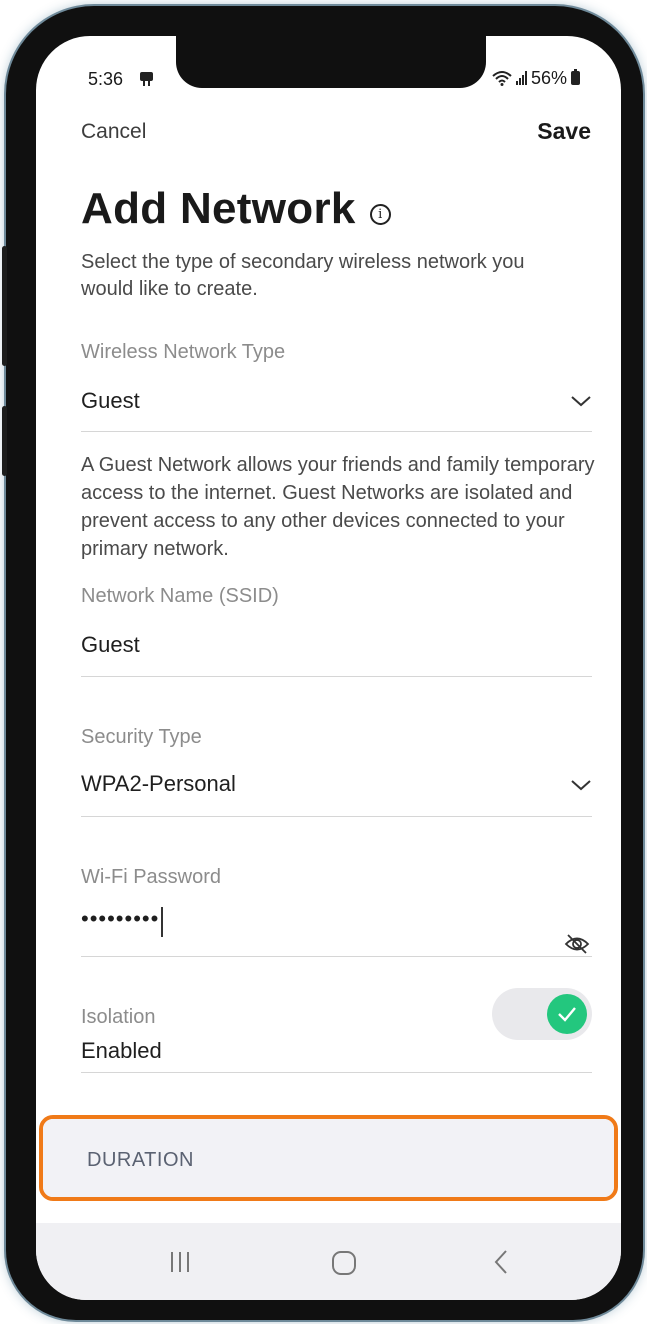  Describe the element at coordinates (120, 918) in the screenshot. I see `password-dots: •••••••••` at that location.